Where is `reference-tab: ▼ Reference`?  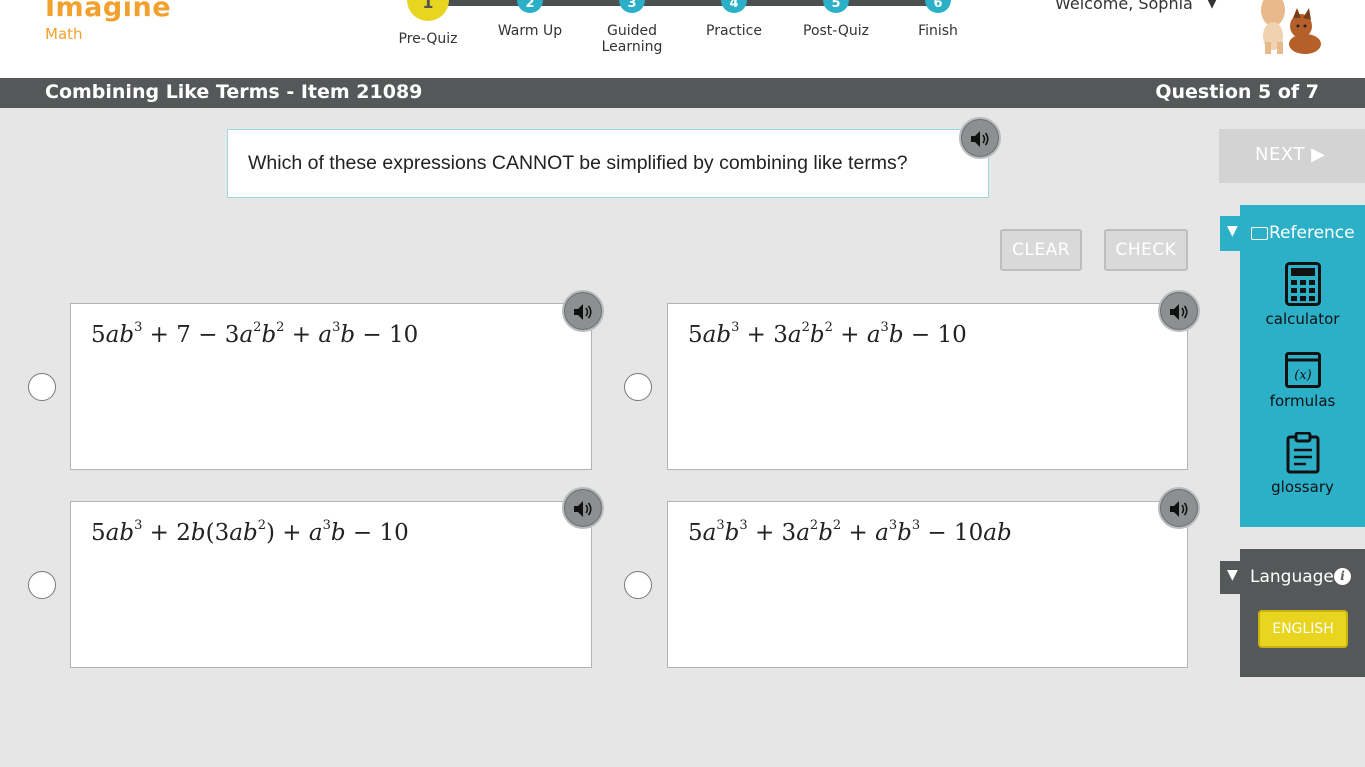 reference-tab: ▼ Reference is located at coordinates (1292, 233).